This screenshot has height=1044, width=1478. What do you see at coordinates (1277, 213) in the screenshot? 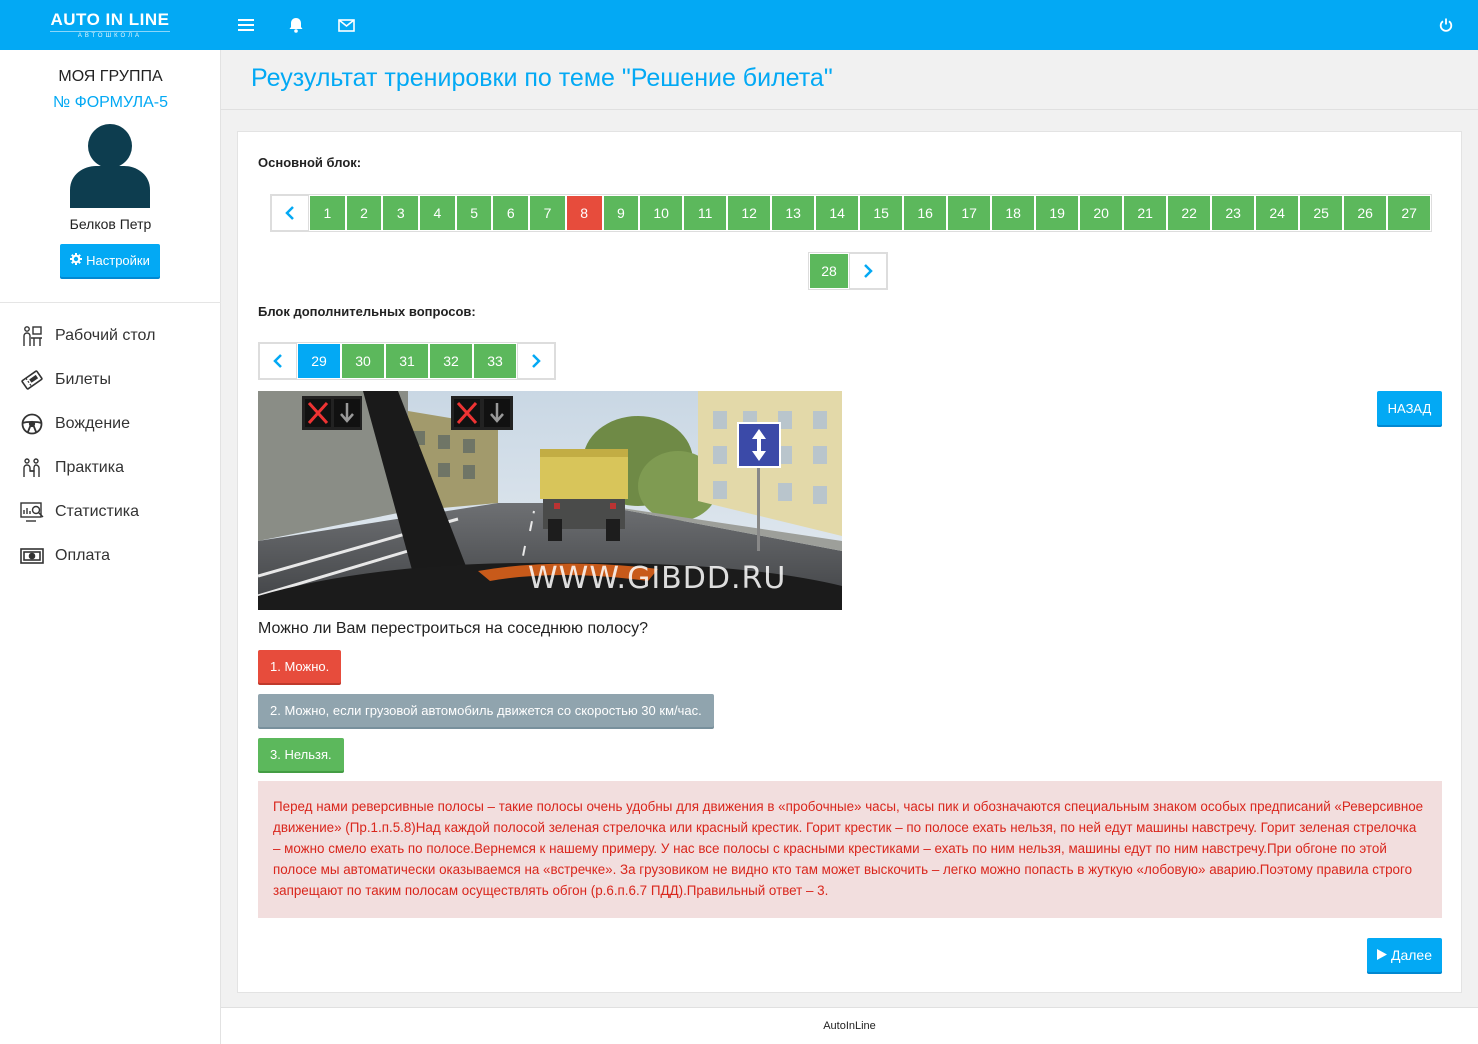
I see `page-button: 24` at bounding box center [1277, 213].